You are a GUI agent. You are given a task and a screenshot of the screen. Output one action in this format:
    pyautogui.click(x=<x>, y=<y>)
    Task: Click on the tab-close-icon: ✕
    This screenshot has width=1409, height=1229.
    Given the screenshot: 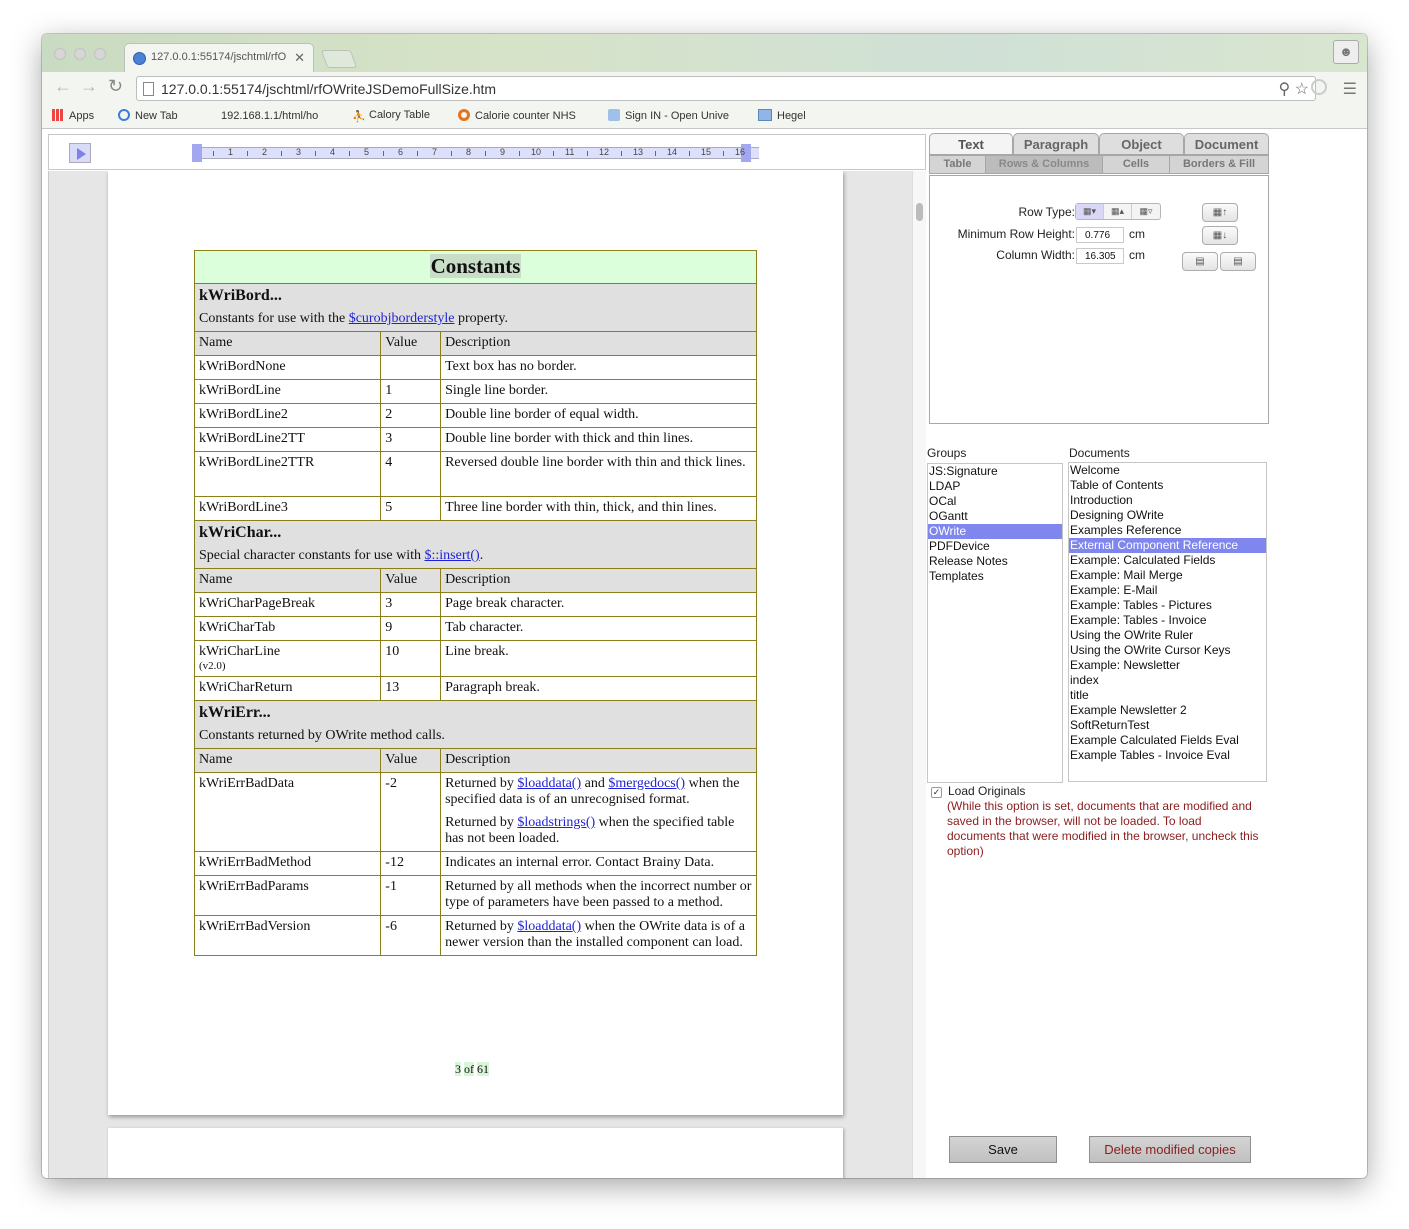 What is the action you would take?
    pyautogui.click(x=299, y=58)
    